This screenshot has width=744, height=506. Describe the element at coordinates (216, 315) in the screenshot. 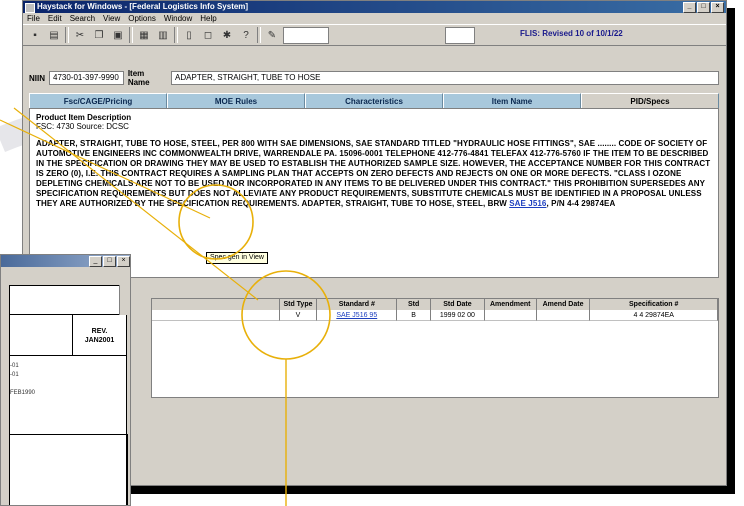

I see `grid-cell-blank` at that location.